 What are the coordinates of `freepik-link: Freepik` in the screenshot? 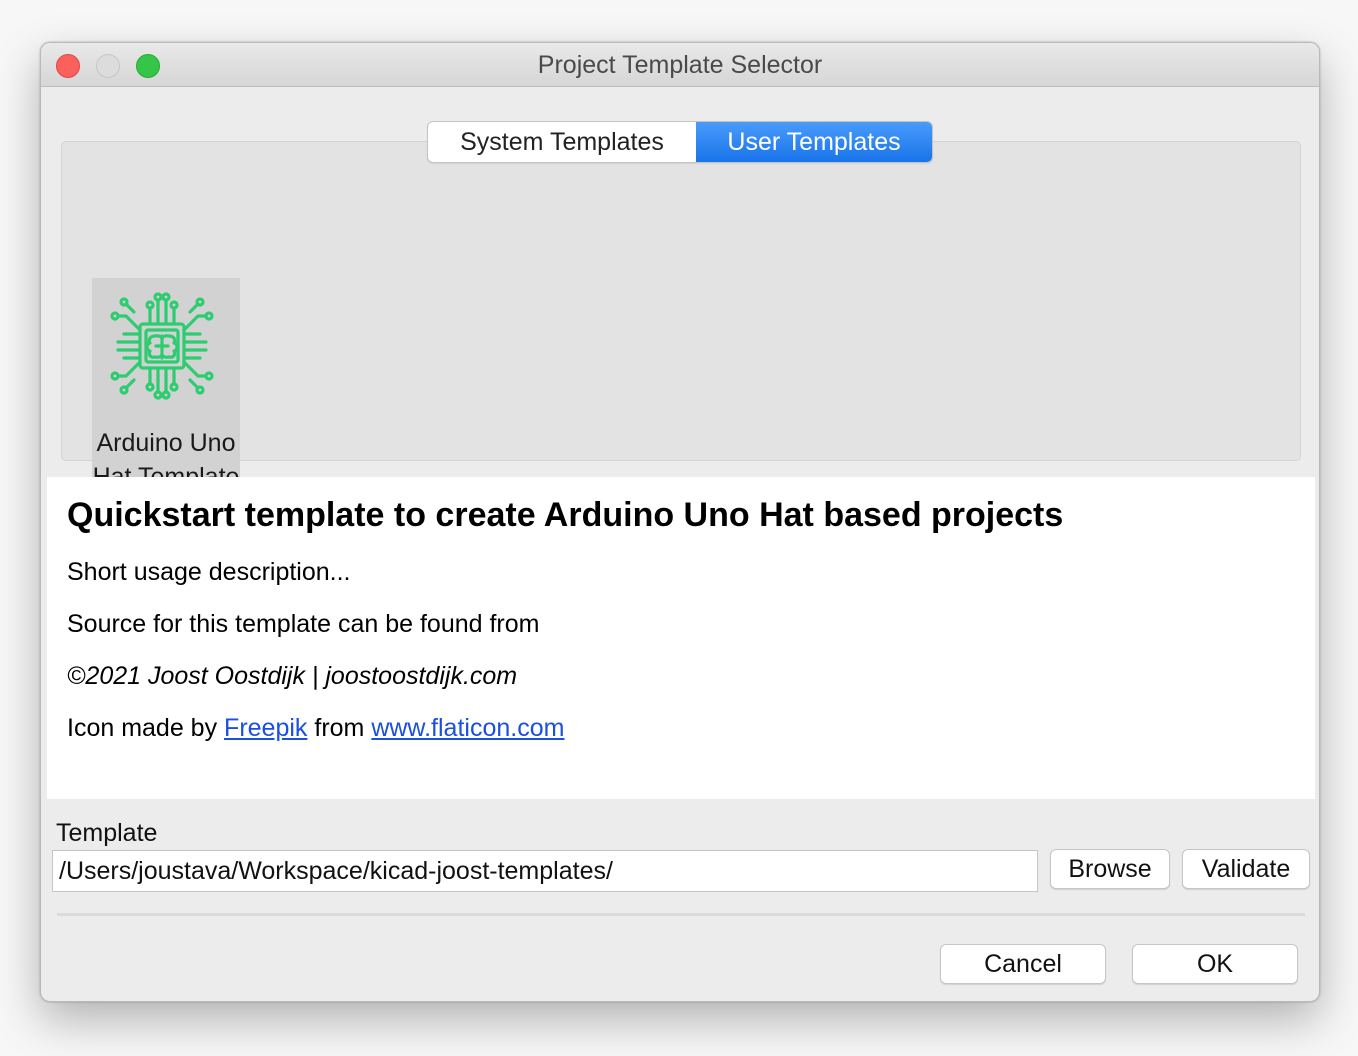 It's located at (265, 728).